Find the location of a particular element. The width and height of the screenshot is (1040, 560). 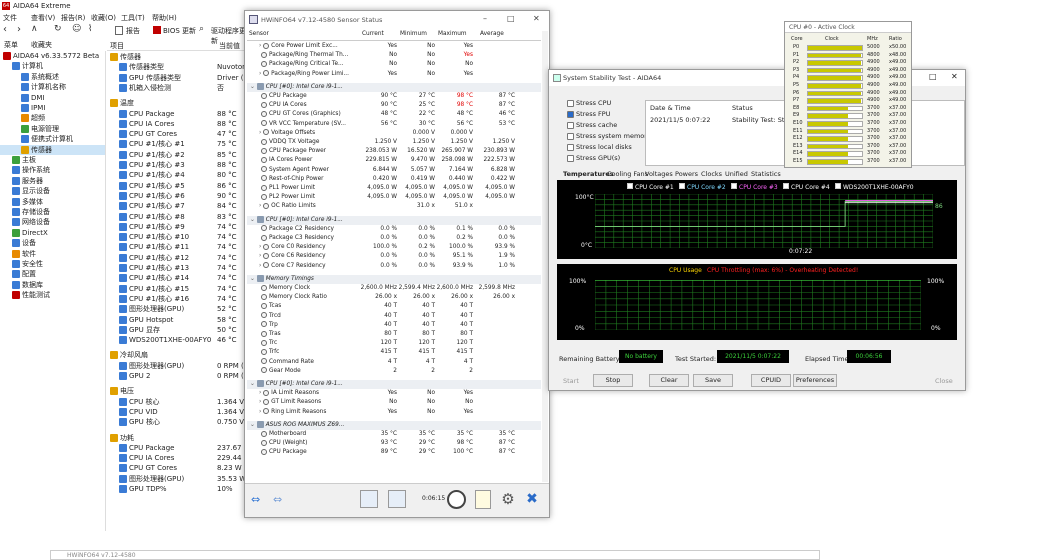

sensor-row: CPU #1/核心 #13 74 °C is located at coordinates (178, 268).